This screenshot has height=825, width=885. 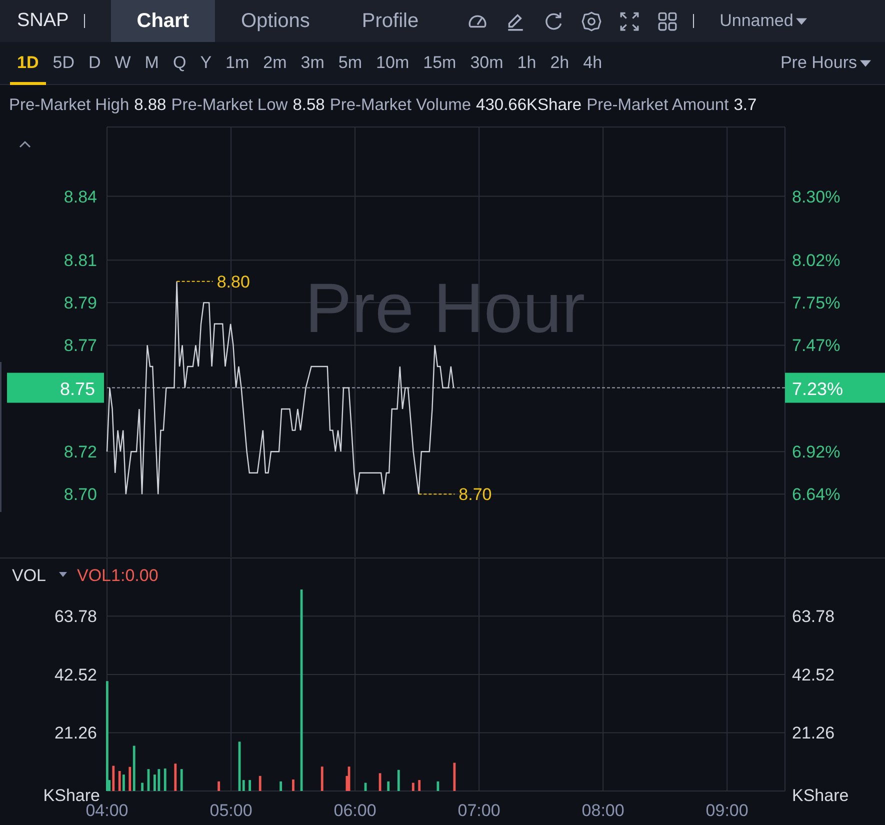 What do you see at coordinates (237, 63) in the screenshot?
I see `timeframe-tab: 1m` at bounding box center [237, 63].